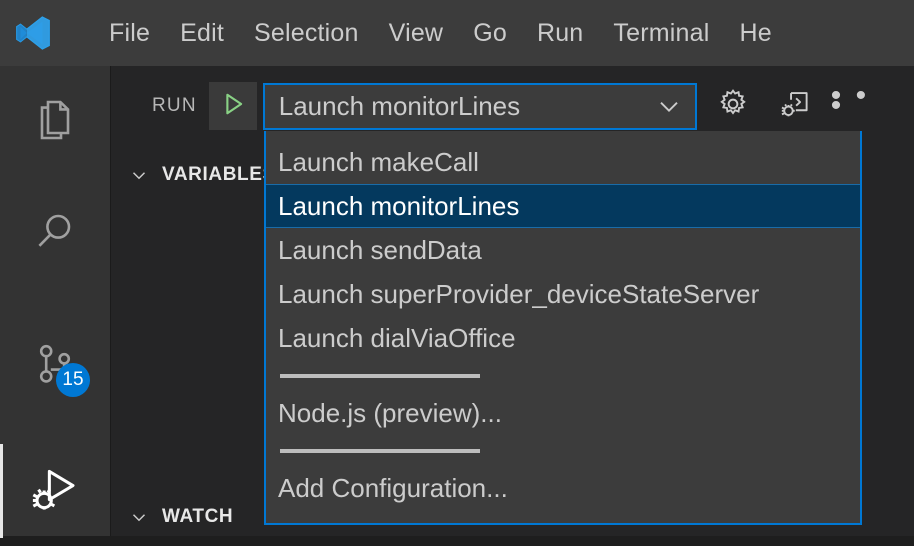 This screenshot has width=914, height=546. I want to click on debug-console-icon, so click(795, 106).